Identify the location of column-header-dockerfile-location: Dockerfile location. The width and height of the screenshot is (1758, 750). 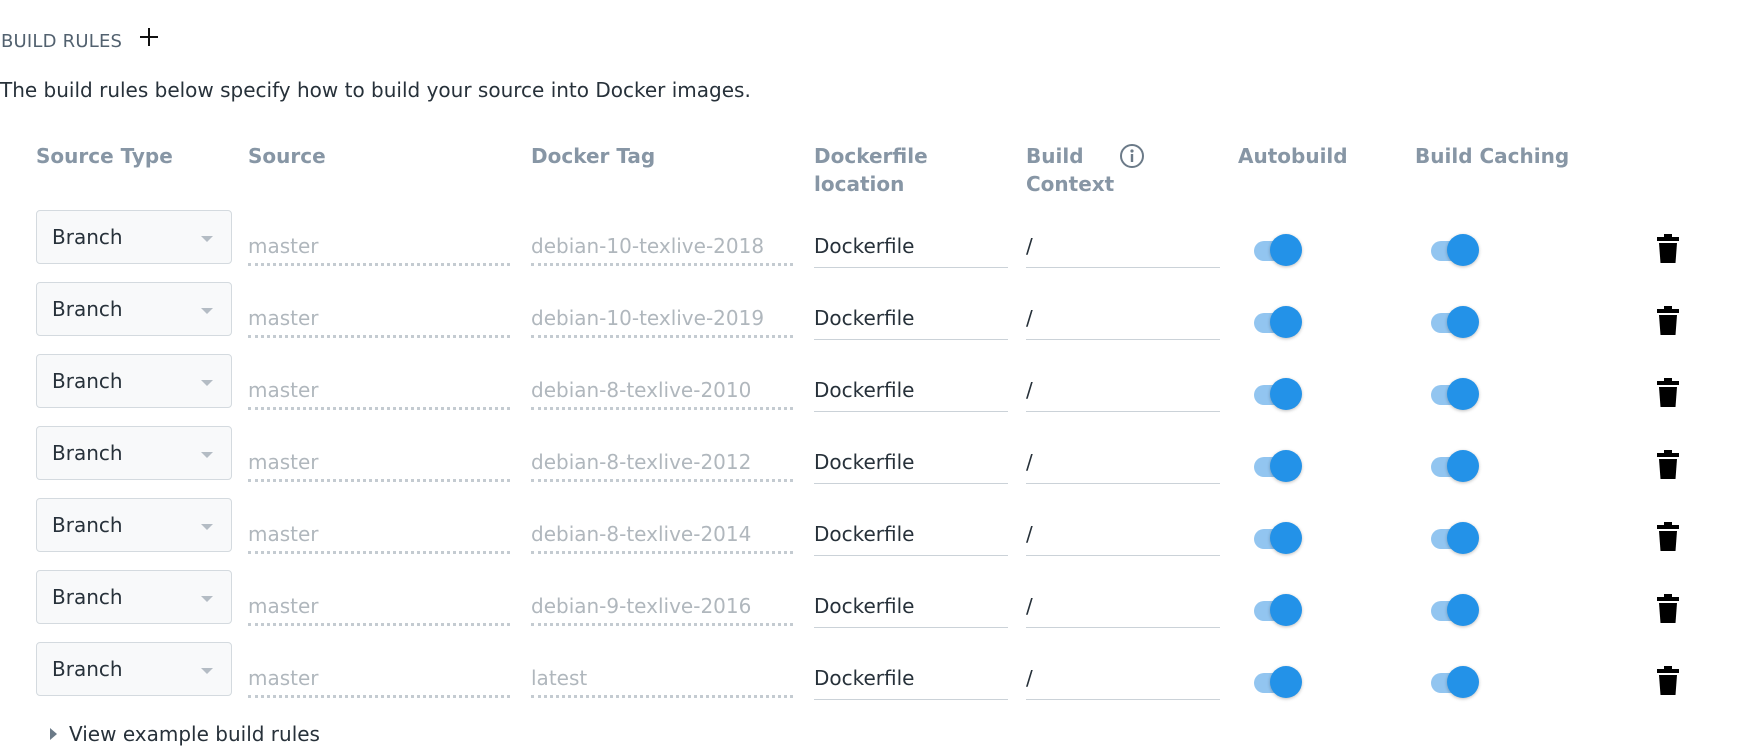
(871, 170).